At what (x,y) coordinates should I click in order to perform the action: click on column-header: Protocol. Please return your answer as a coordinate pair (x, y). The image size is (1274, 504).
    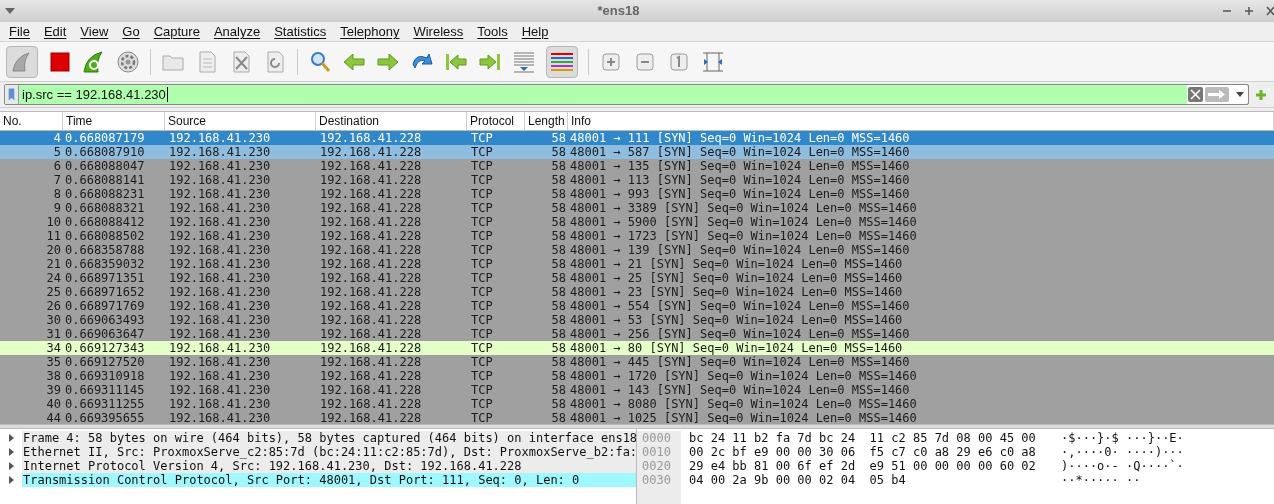
    Looking at the image, I should click on (496, 121).